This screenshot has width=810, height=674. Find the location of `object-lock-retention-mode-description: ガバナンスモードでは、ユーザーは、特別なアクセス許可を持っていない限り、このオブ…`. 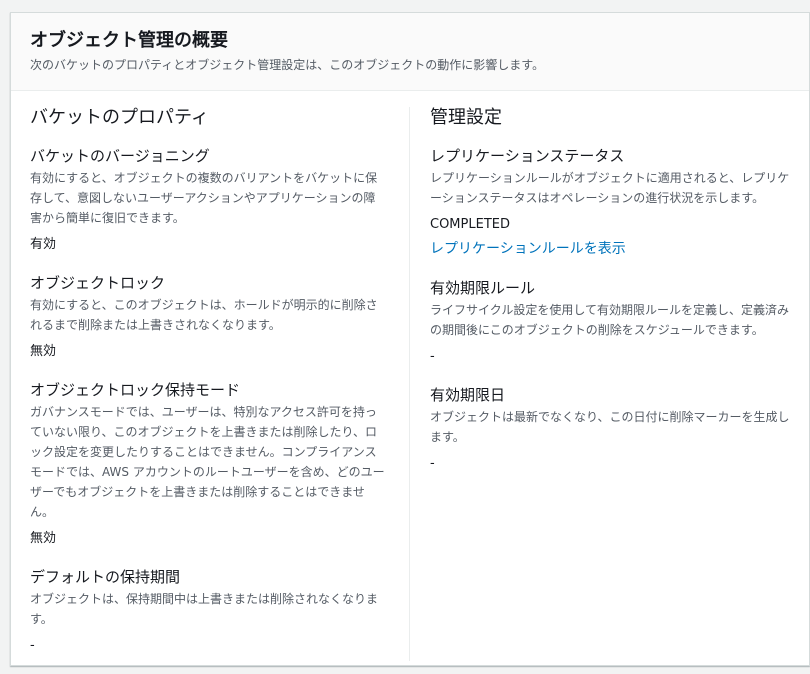

object-lock-retention-mode-description: ガバナンスモードでは、ユーザーは、特別なアクセス許可を持っていない限り、このオブ… is located at coordinates (207, 462).